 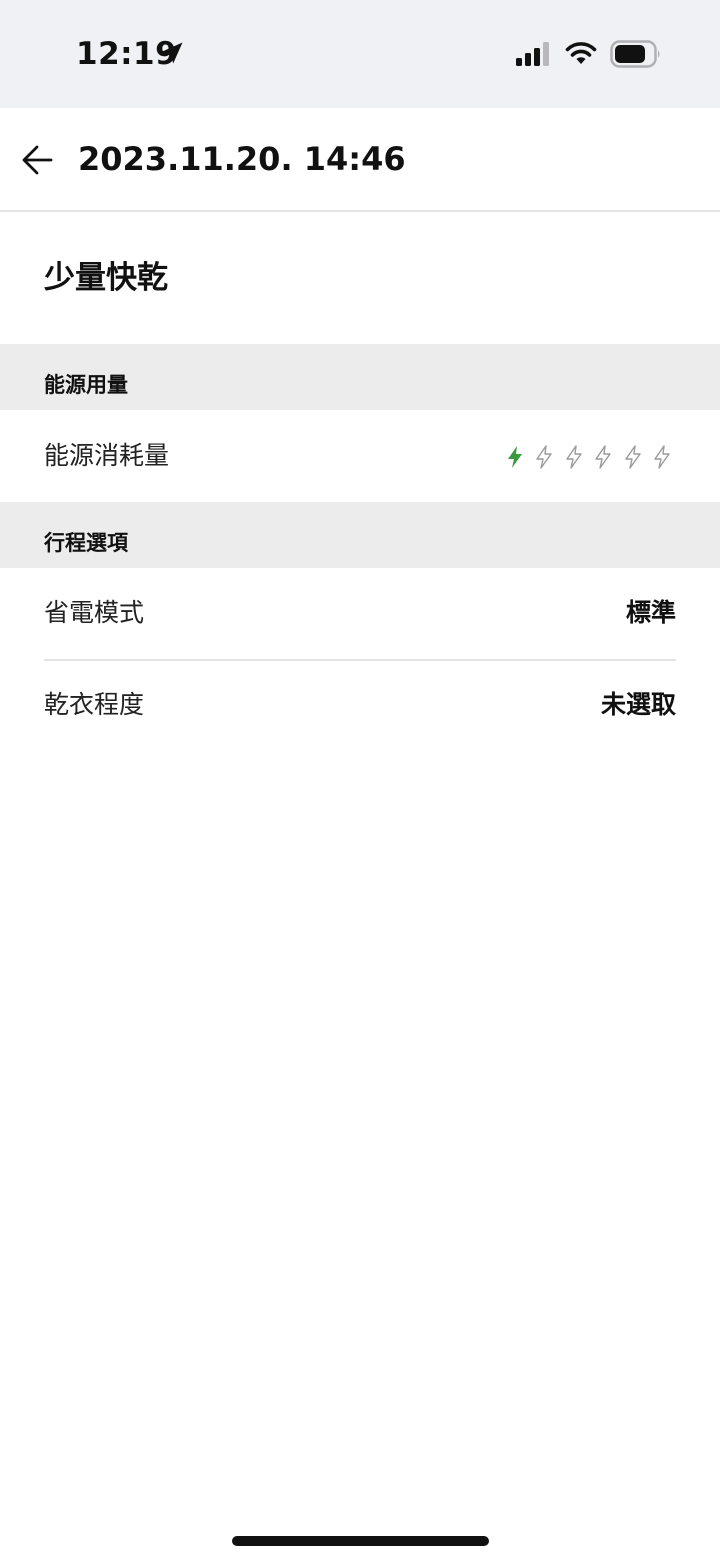 What do you see at coordinates (106, 278) in the screenshot?
I see `course-name: 少量快乾` at bounding box center [106, 278].